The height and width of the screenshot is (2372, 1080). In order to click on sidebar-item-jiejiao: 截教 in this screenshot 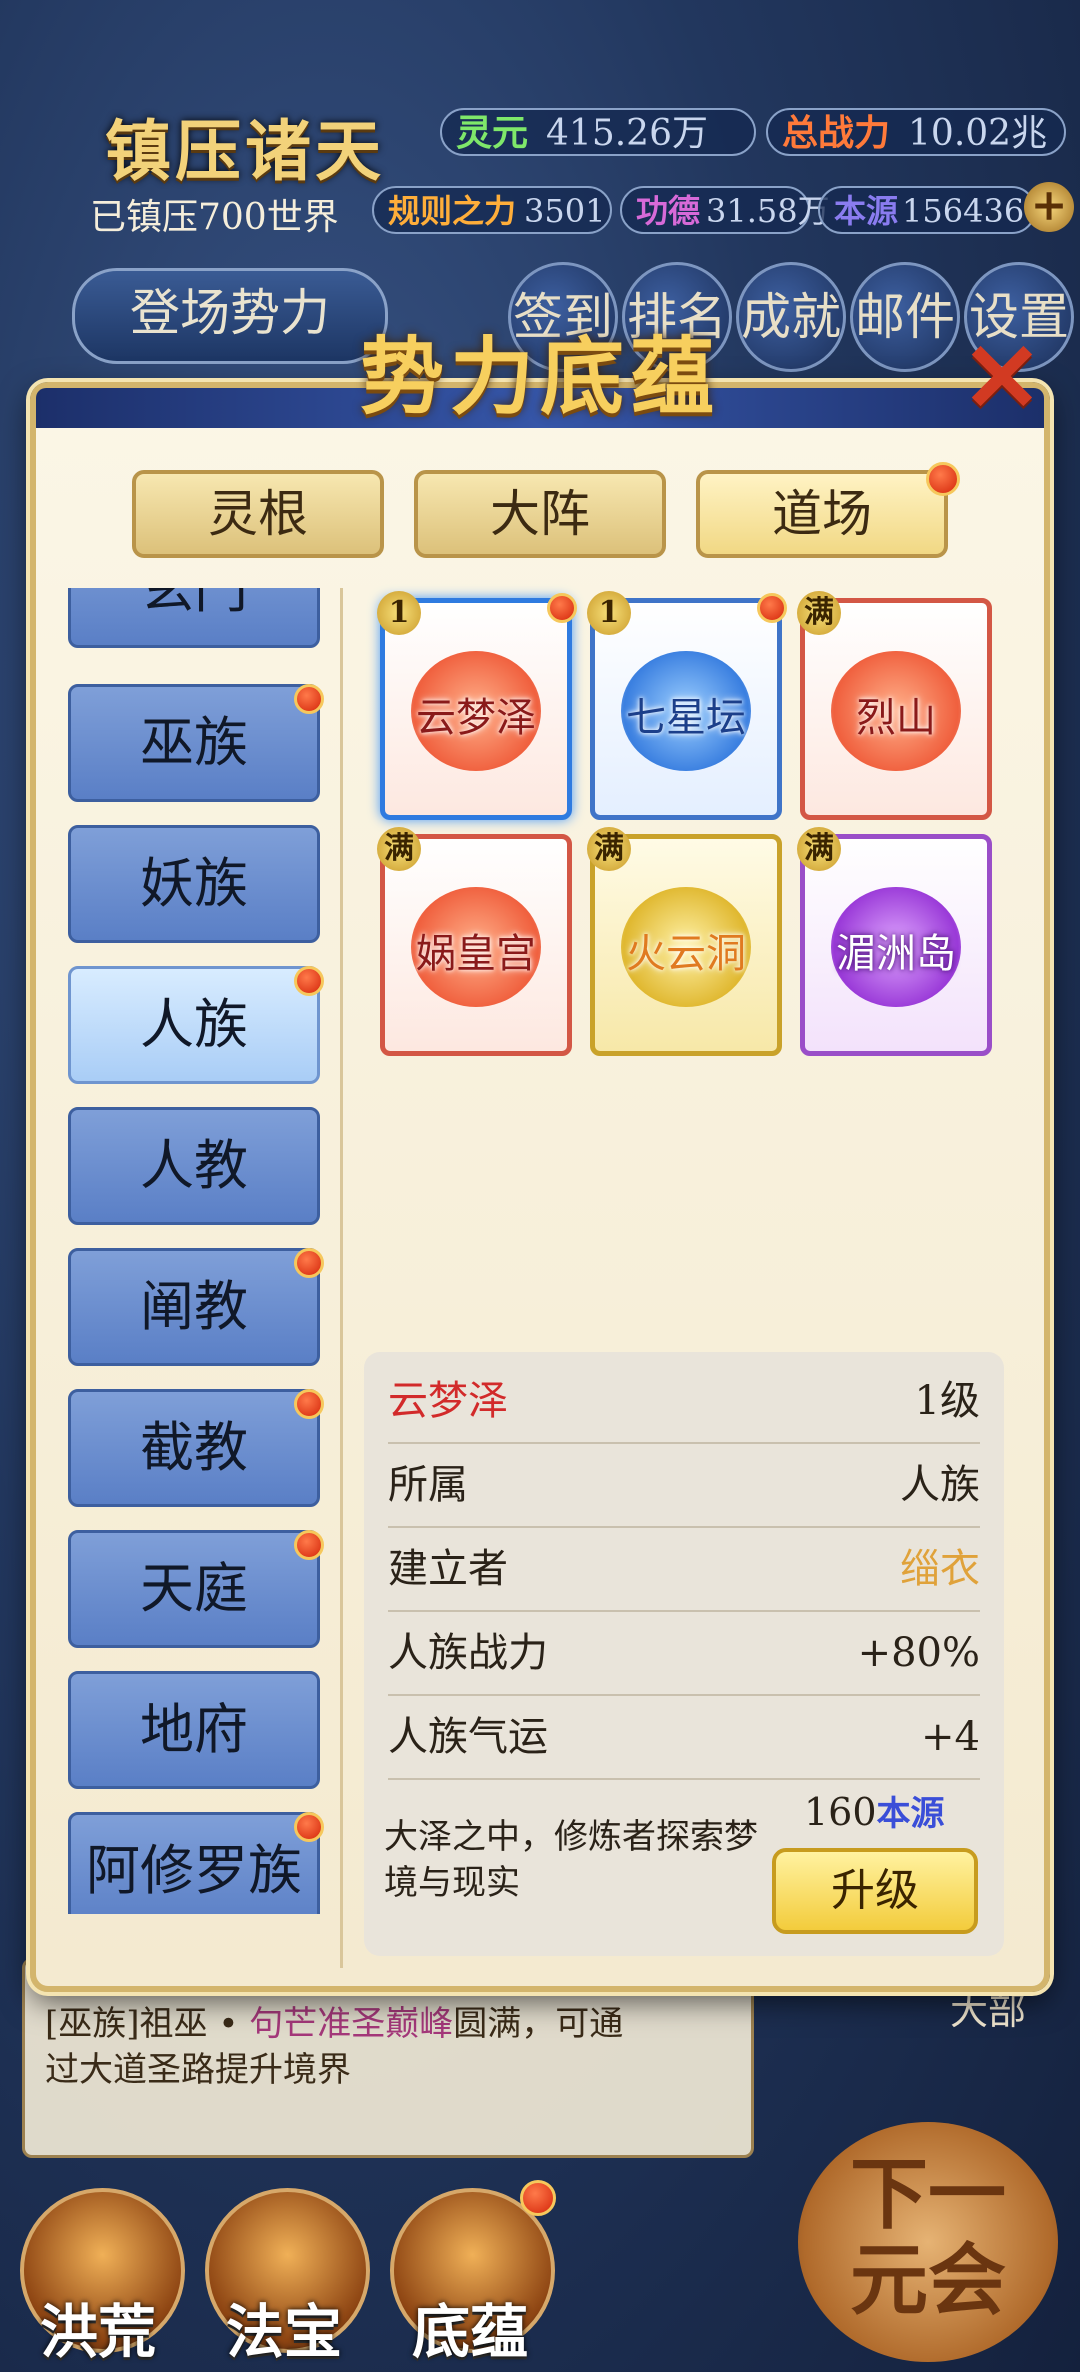, I will do `click(194, 1448)`.